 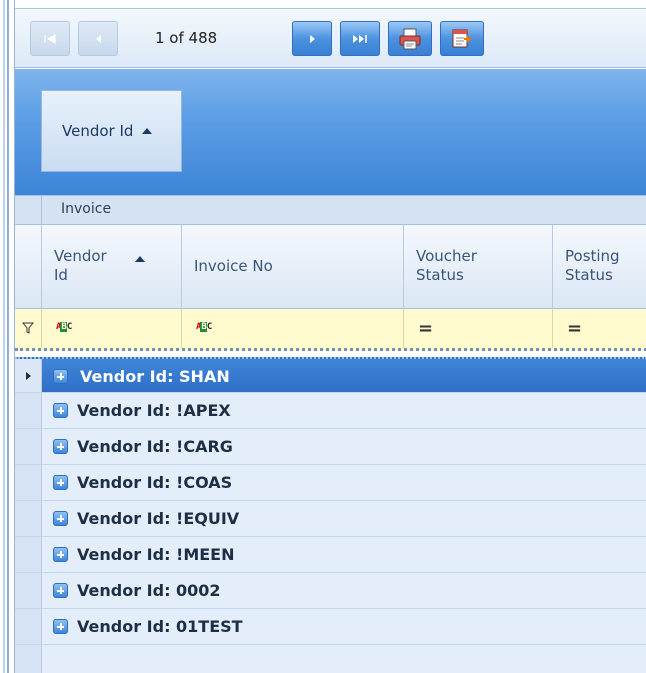 I want to click on band-label: Invoice, so click(x=86, y=209).